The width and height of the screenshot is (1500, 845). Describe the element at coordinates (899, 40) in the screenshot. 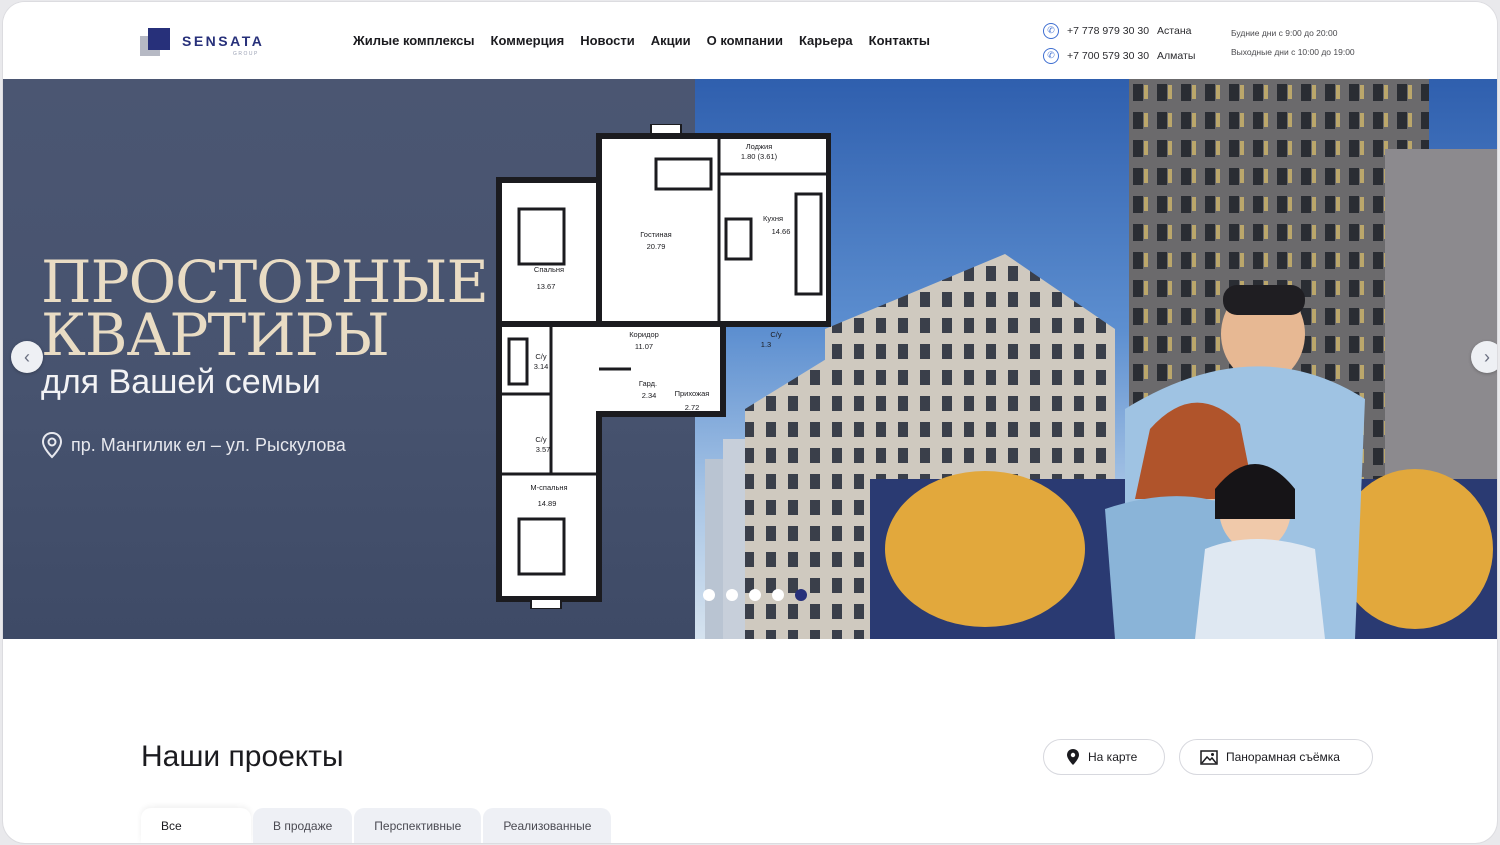

I see `nav-item-contacts: Контакты` at that location.